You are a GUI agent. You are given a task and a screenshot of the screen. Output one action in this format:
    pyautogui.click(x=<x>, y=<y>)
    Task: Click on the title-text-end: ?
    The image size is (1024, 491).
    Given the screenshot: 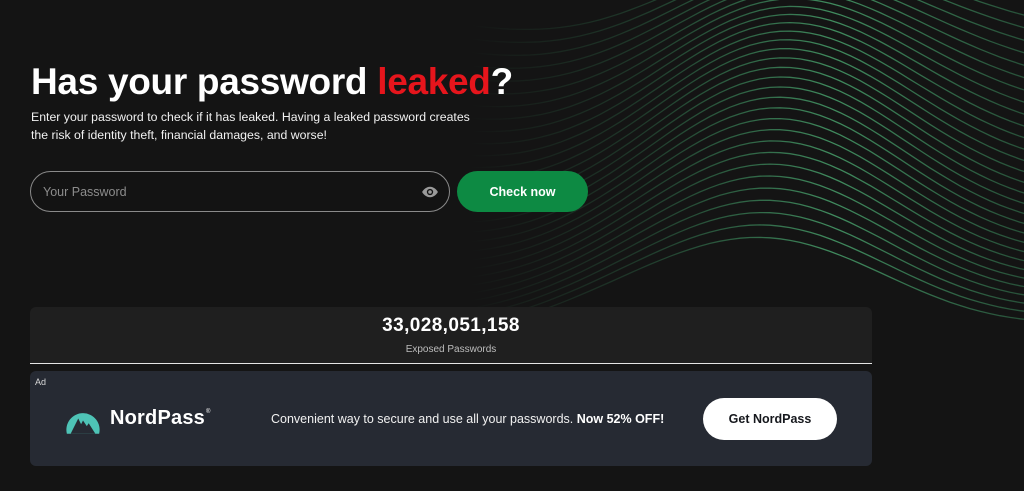 What is the action you would take?
    pyautogui.click(x=502, y=81)
    